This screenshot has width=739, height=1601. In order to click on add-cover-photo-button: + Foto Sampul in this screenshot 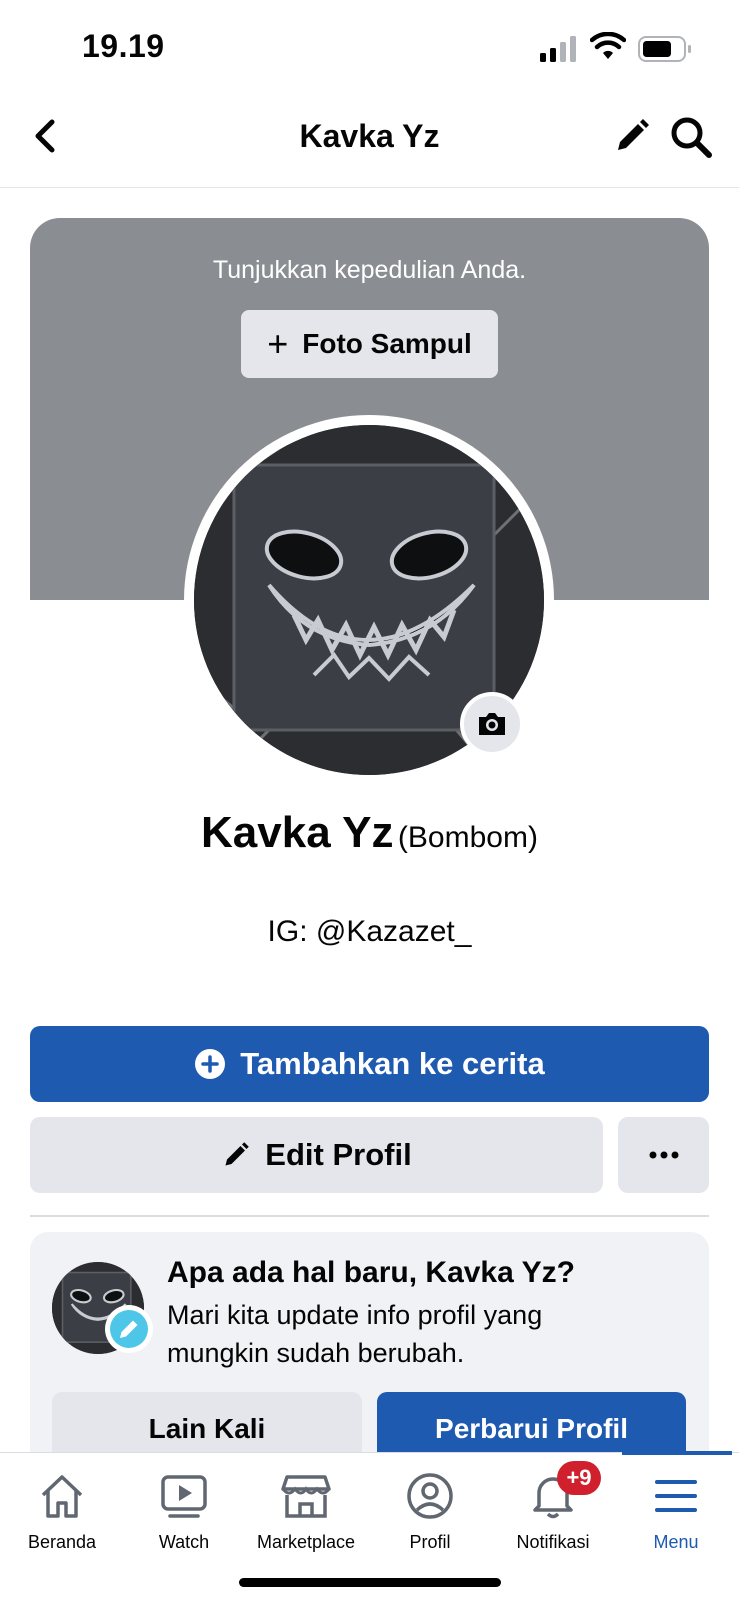, I will do `click(369, 344)`.